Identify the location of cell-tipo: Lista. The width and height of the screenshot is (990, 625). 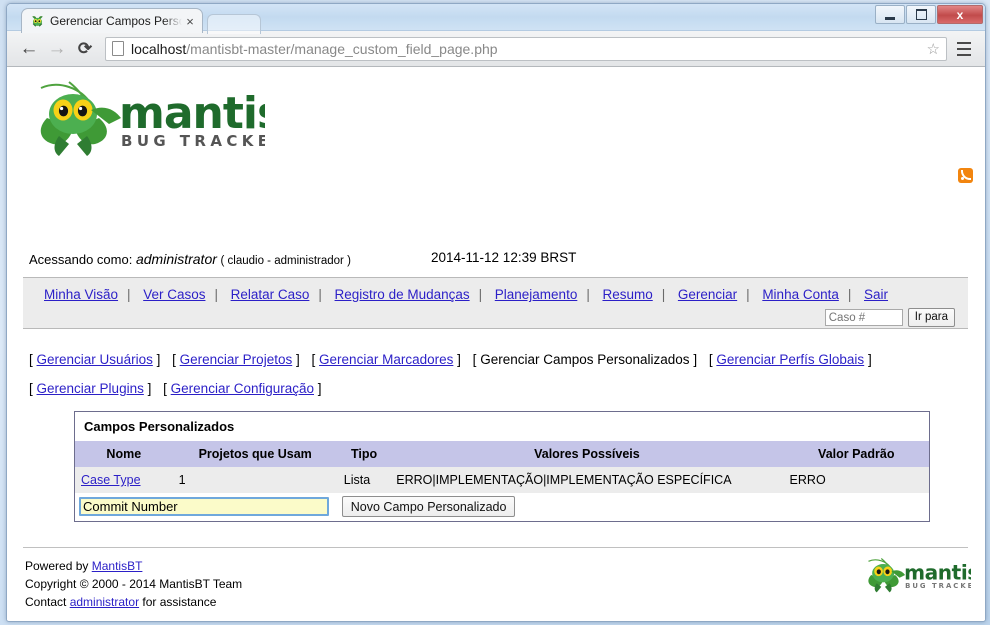
(364, 480).